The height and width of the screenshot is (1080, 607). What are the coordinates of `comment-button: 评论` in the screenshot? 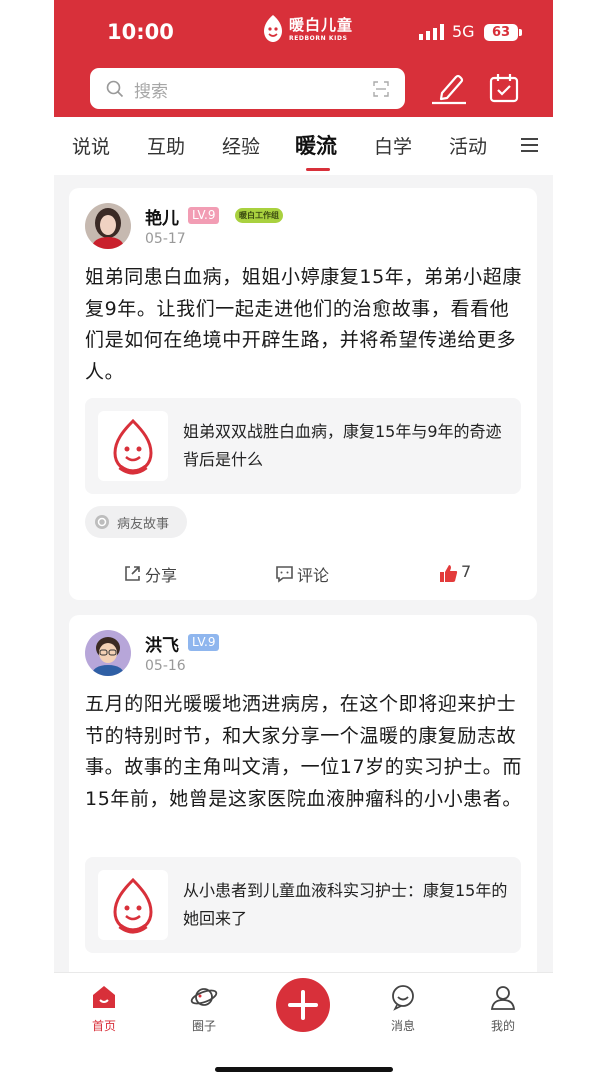 It's located at (310, 574).